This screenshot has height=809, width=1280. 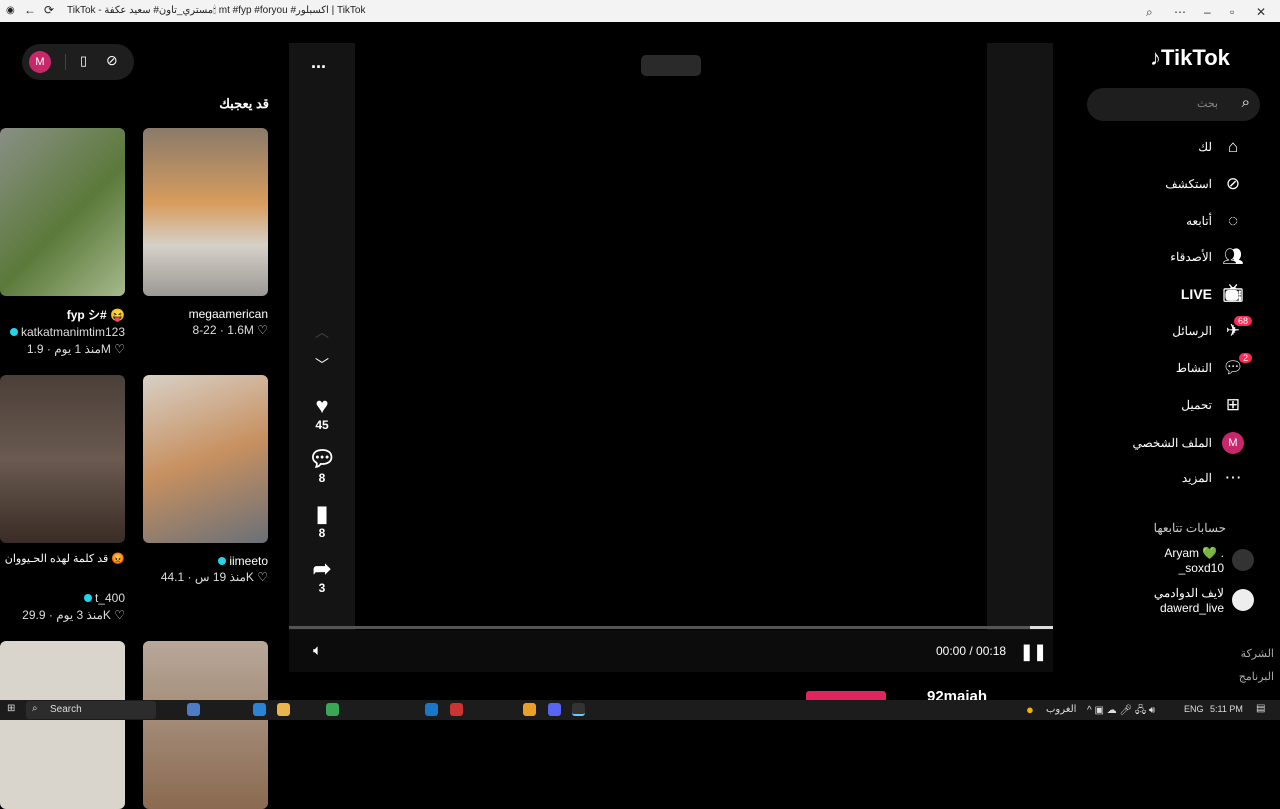 I want to click on video-author: iimeeto, so click(x=205, y=561).